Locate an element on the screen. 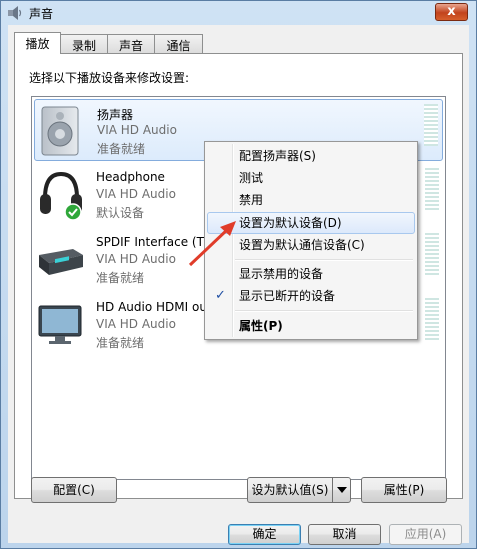 The image size is (477, 549). title-bar: 声音 x is located at coordinates (238, 13).